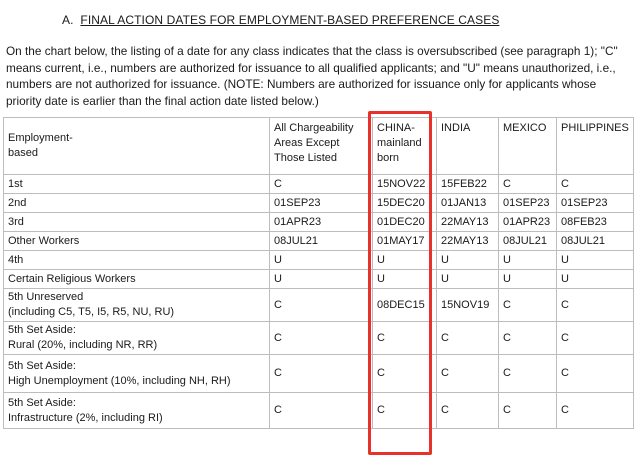 This screenshot has height=459, width=640. I want to click on cell-china: 15DEC20, so click(404, 203).